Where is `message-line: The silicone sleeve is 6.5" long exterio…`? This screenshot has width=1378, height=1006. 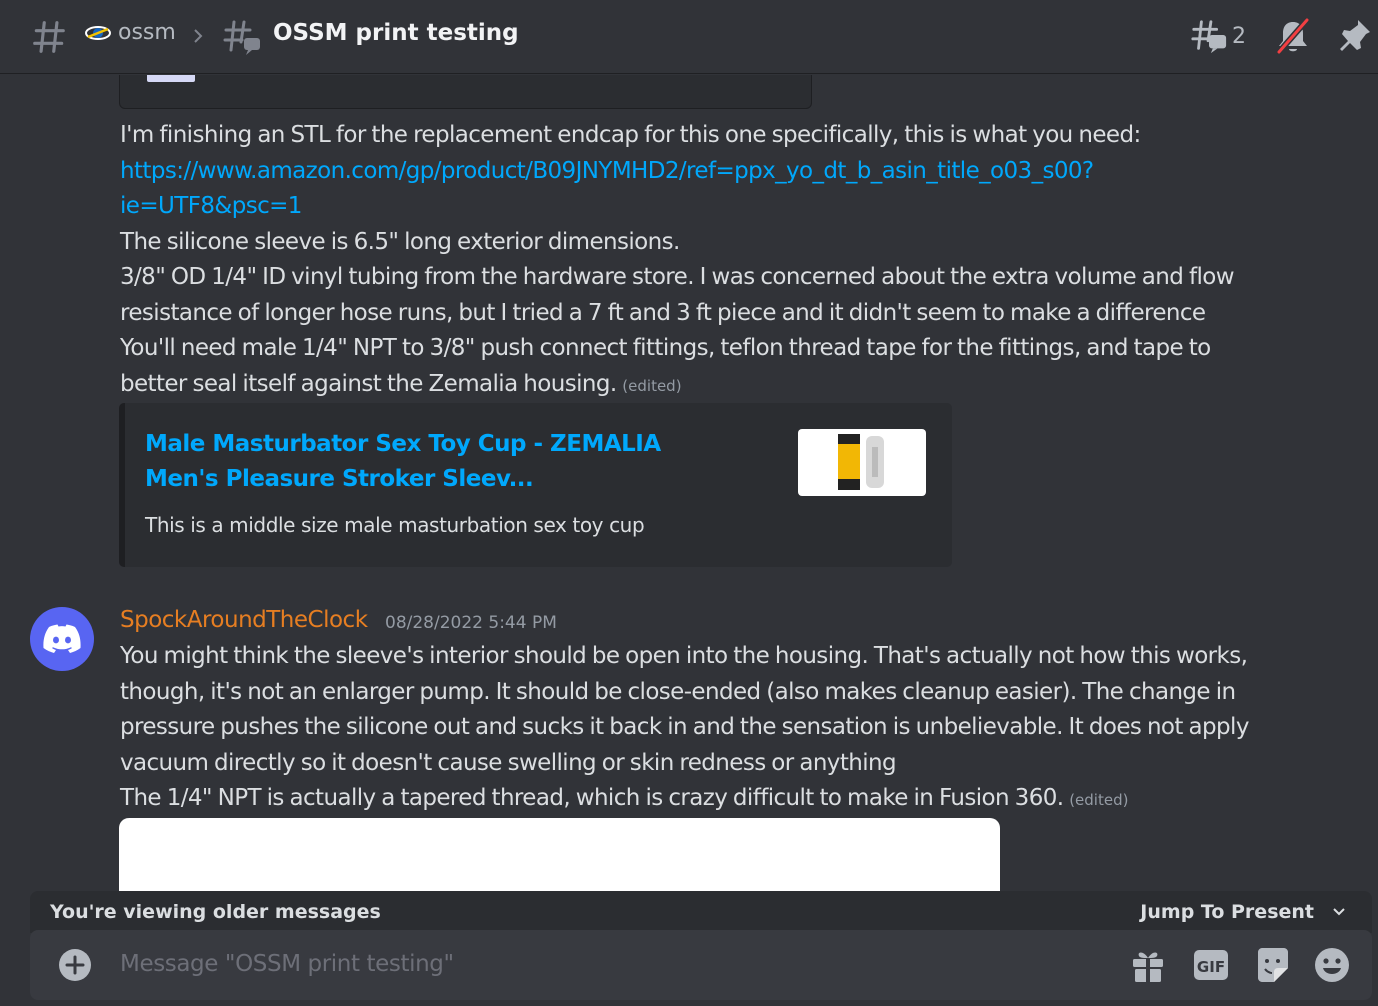 message-line: The silicone sleeve is 6.5" long exterio… is located at coordinates (400, 241).